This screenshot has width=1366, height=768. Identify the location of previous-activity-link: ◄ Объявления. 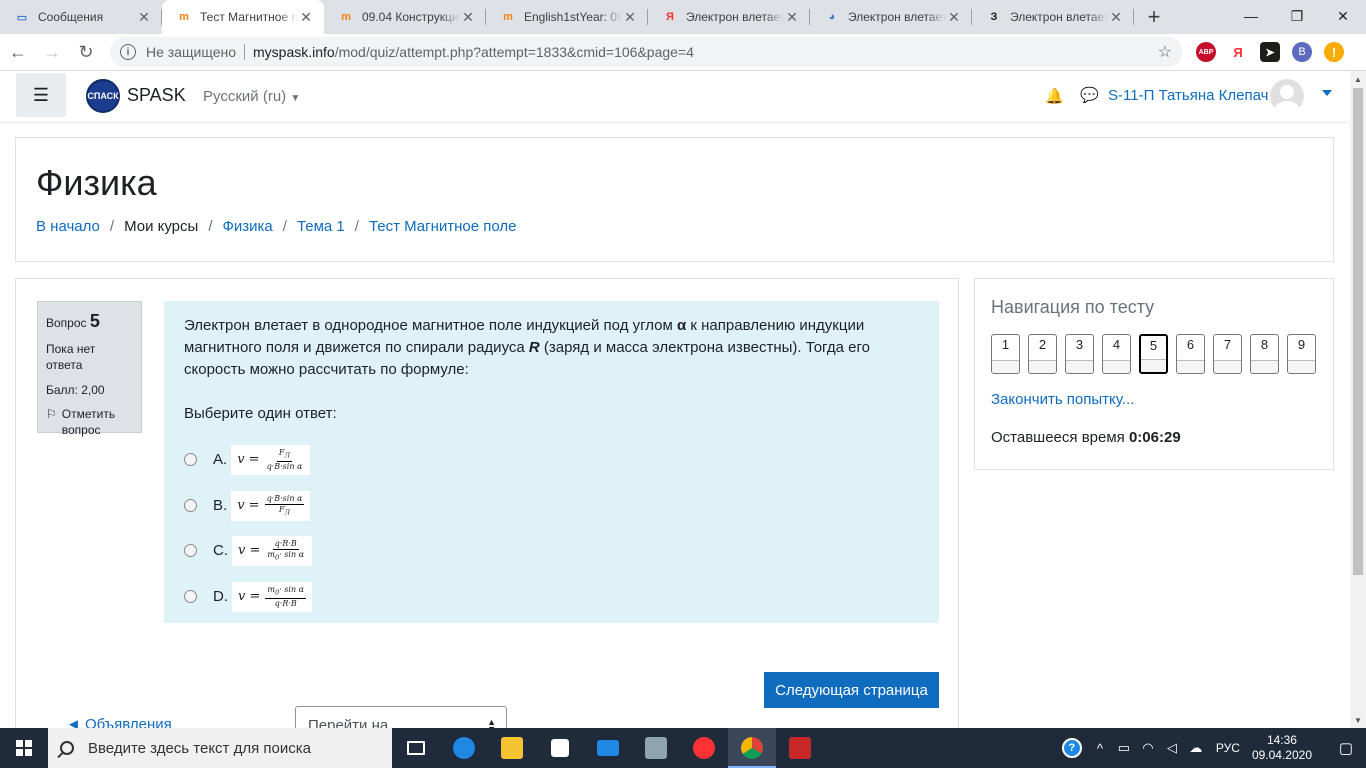
(119, 722).